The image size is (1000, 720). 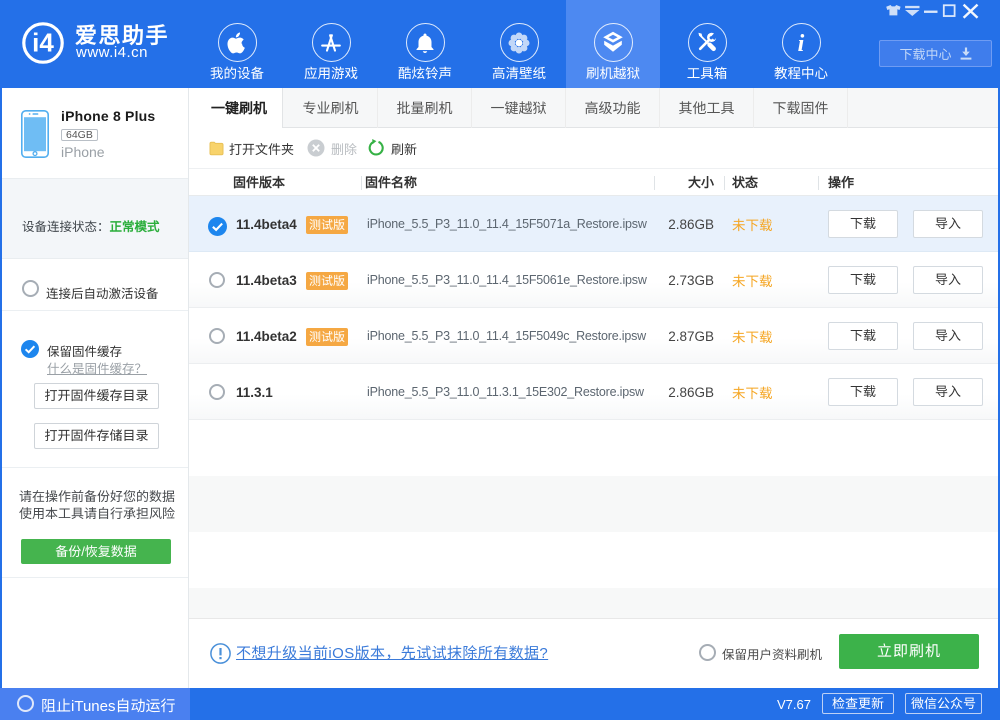 What do you see at coordinates (801, 43) in the screenshot?
I see `svg-text: i` at bounding box center [801, 43].